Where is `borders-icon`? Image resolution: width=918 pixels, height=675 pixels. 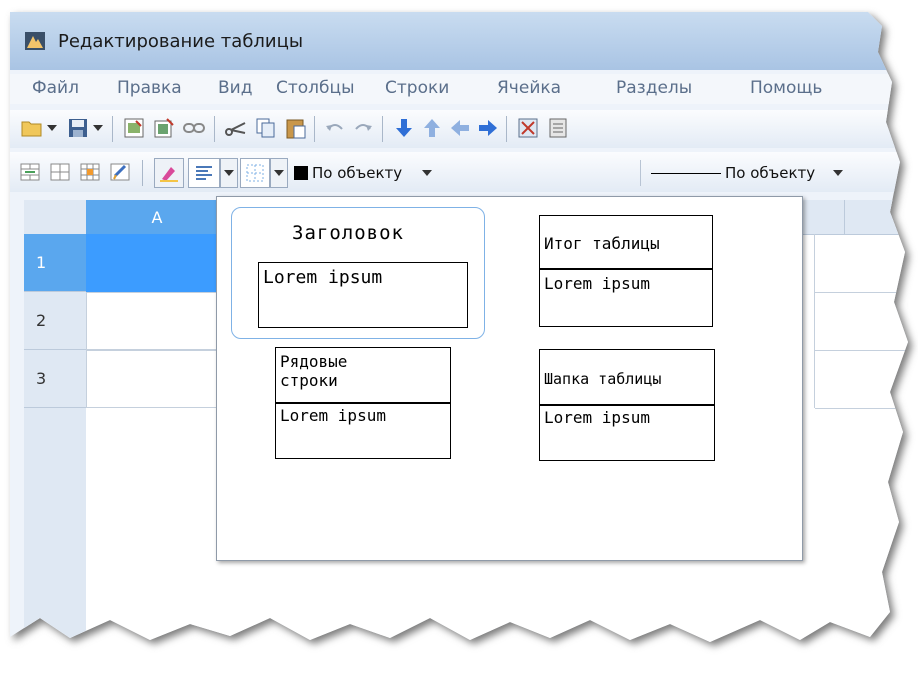 borders-icon is located at coordinates (255, 173).